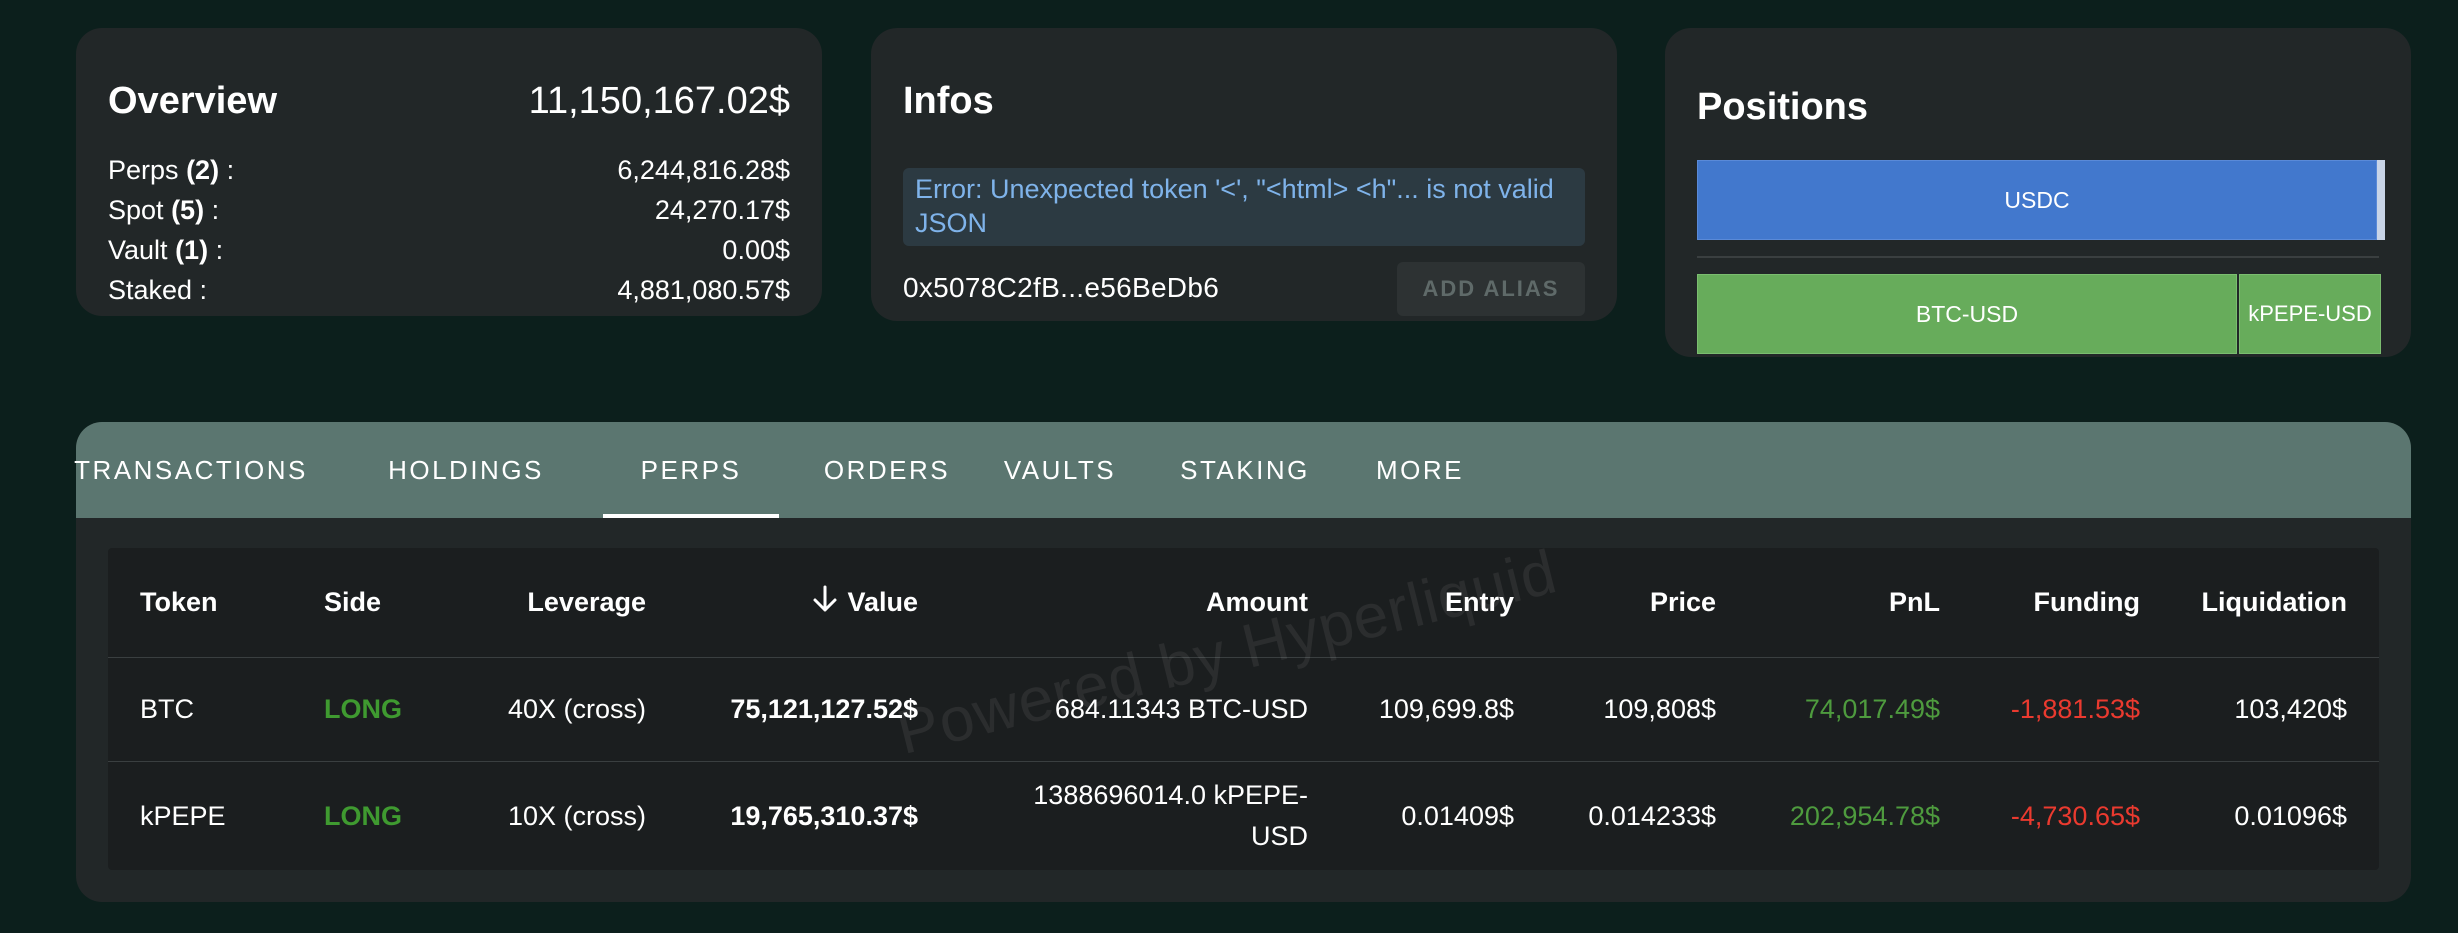 The image size is (2458, 933). I want to click on overview-count: (2), so click(203, 169).